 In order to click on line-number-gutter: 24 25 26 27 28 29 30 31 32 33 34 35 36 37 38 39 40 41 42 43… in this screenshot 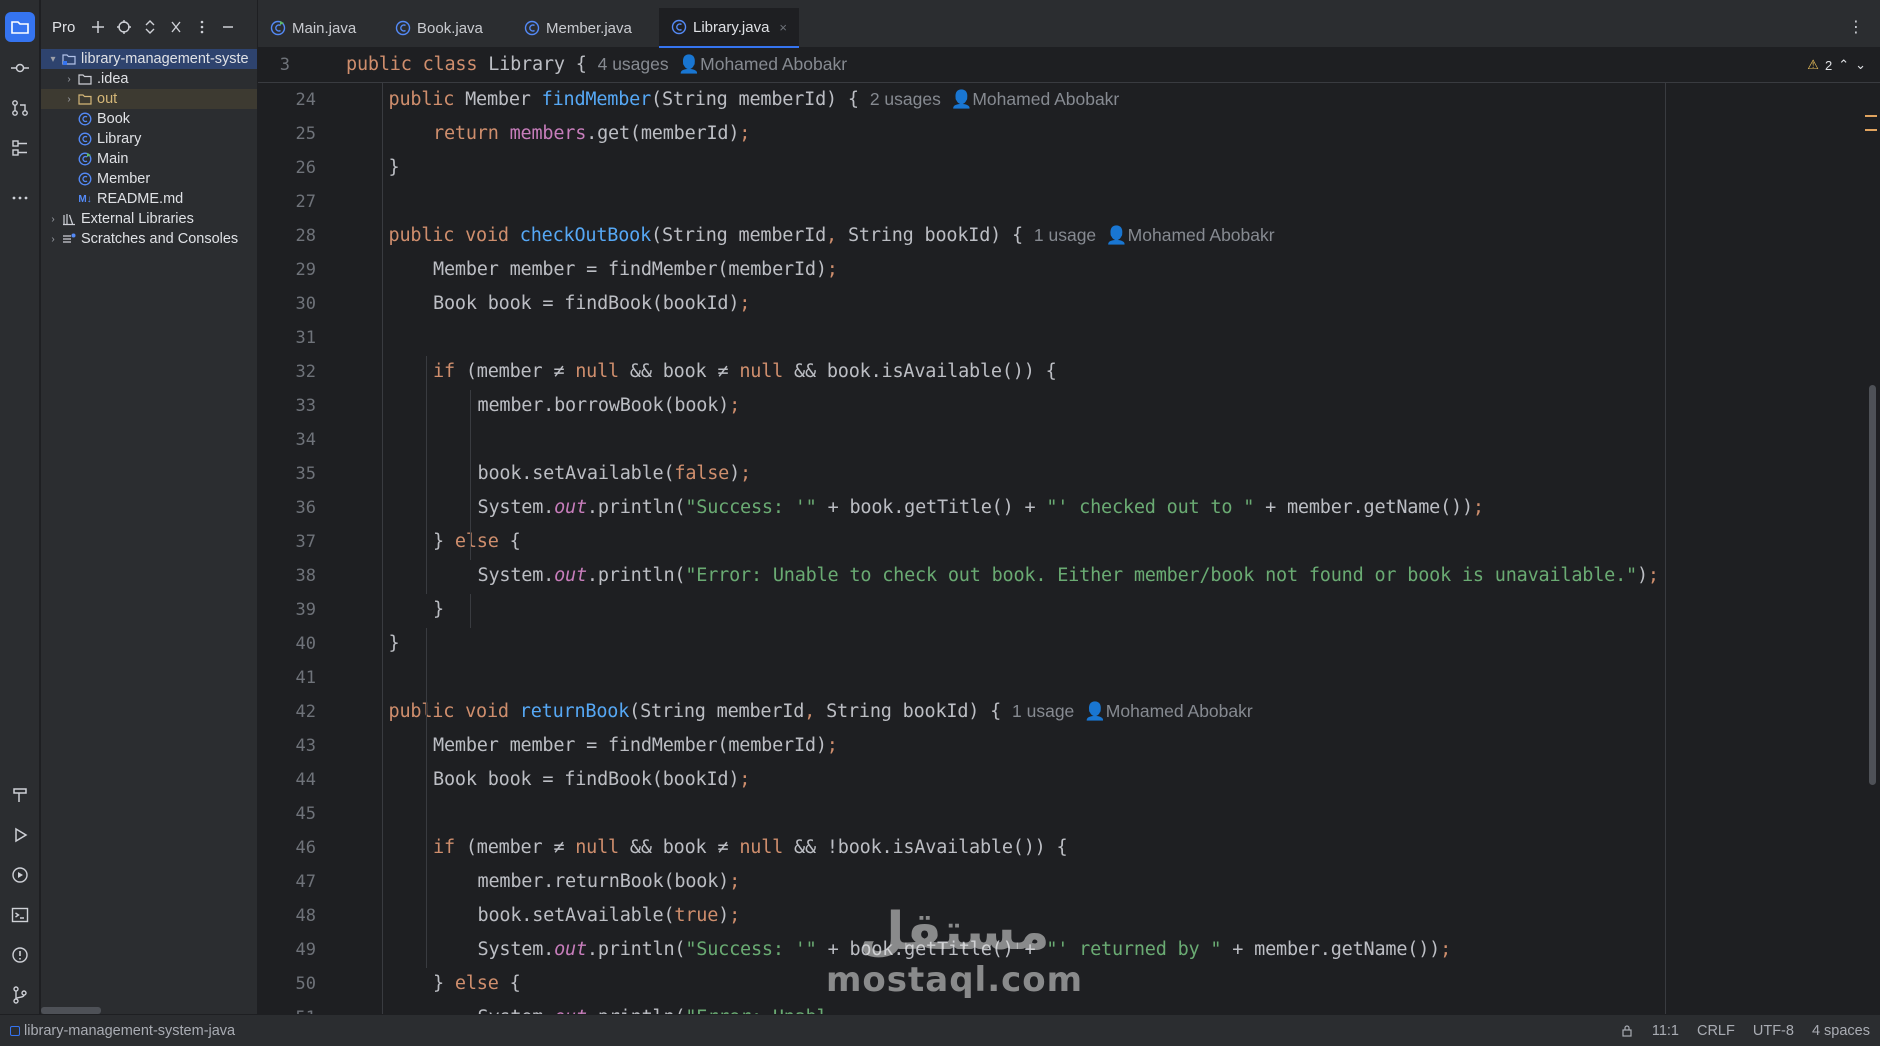, I will do `click(301, 531)`.